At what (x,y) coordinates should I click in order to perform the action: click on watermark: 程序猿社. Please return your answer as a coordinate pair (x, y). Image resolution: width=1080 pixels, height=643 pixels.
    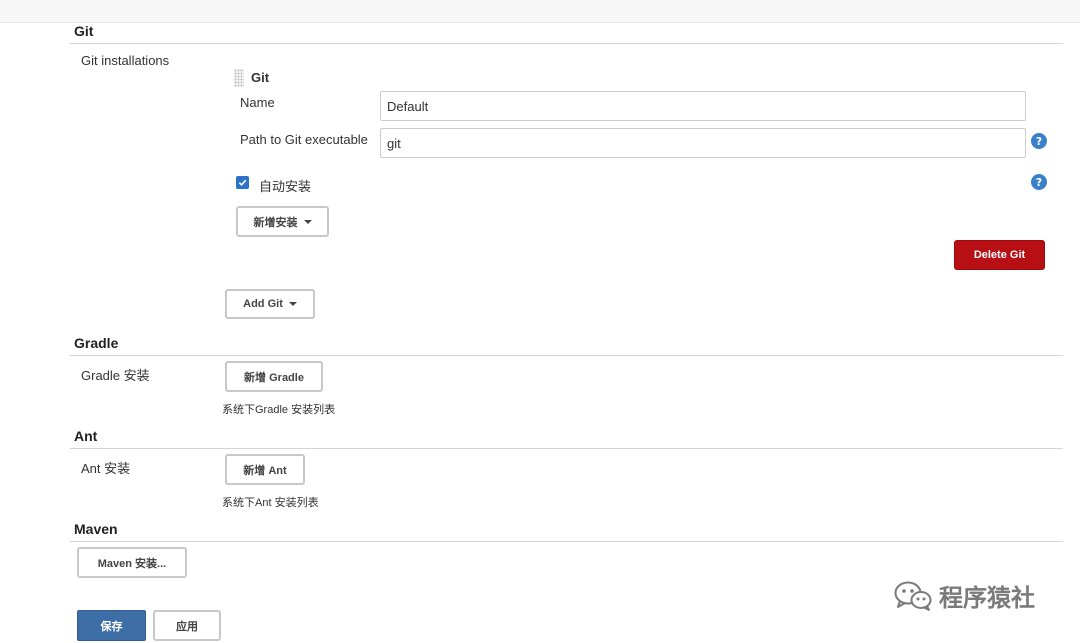
    Looking at the image, I should click on (964, 595).